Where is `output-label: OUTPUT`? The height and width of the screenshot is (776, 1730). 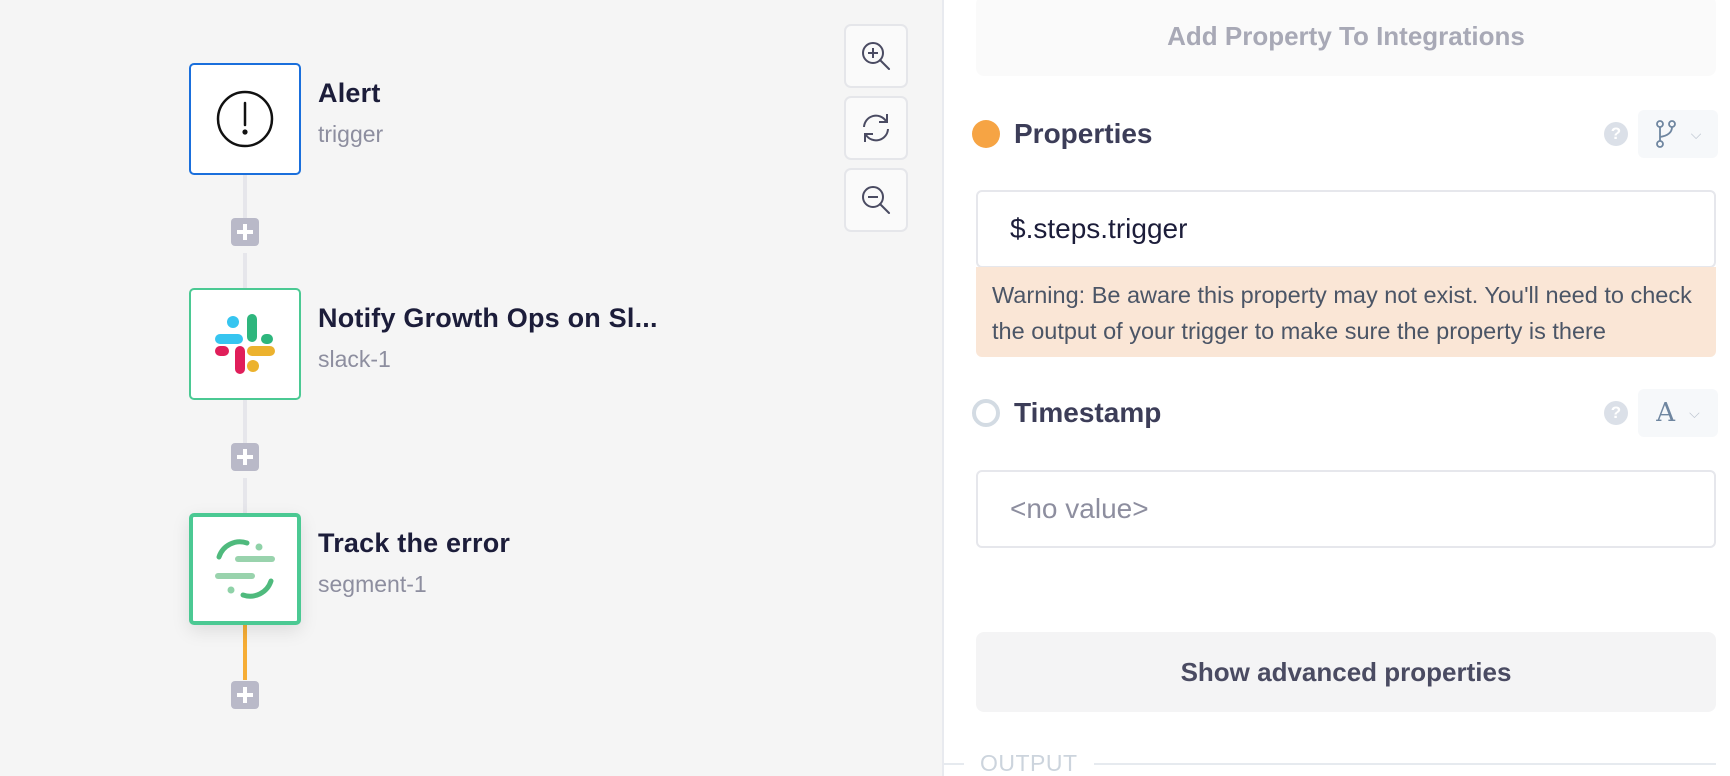
output-label: OUTPUT is located at coordinates (1029, 763).